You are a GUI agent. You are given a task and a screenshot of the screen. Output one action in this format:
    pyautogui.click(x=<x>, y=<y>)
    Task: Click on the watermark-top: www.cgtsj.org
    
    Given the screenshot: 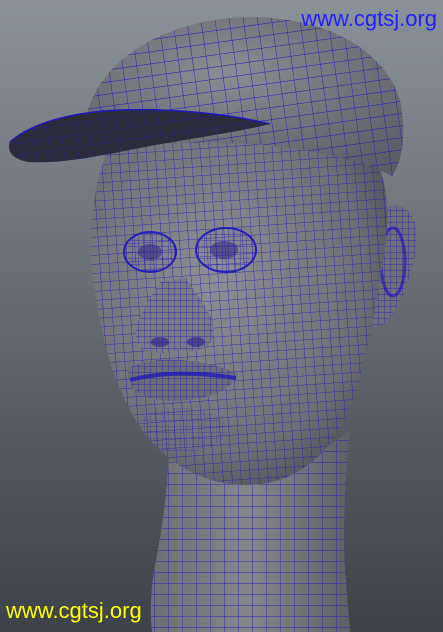 What is the action you would take?
    pyautogui.click(x=369, y=18)
    